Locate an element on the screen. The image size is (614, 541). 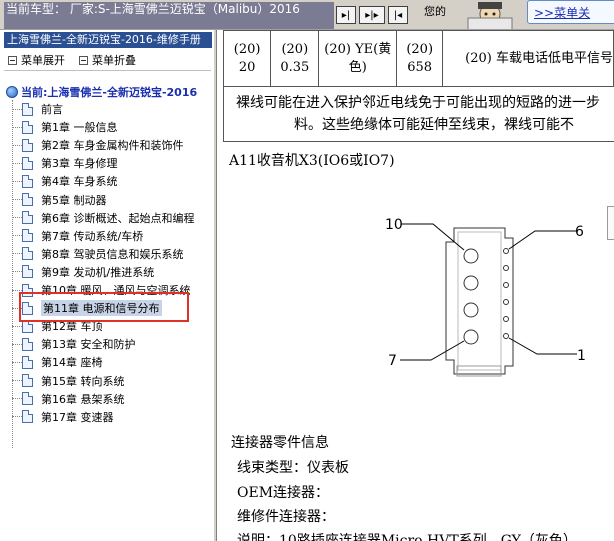
divider is located at coordinates (107, 70).